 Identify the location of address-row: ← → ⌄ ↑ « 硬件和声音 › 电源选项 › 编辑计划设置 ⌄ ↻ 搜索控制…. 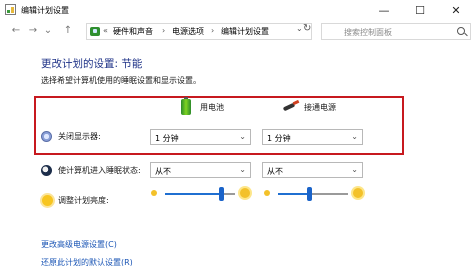
(237, 31).